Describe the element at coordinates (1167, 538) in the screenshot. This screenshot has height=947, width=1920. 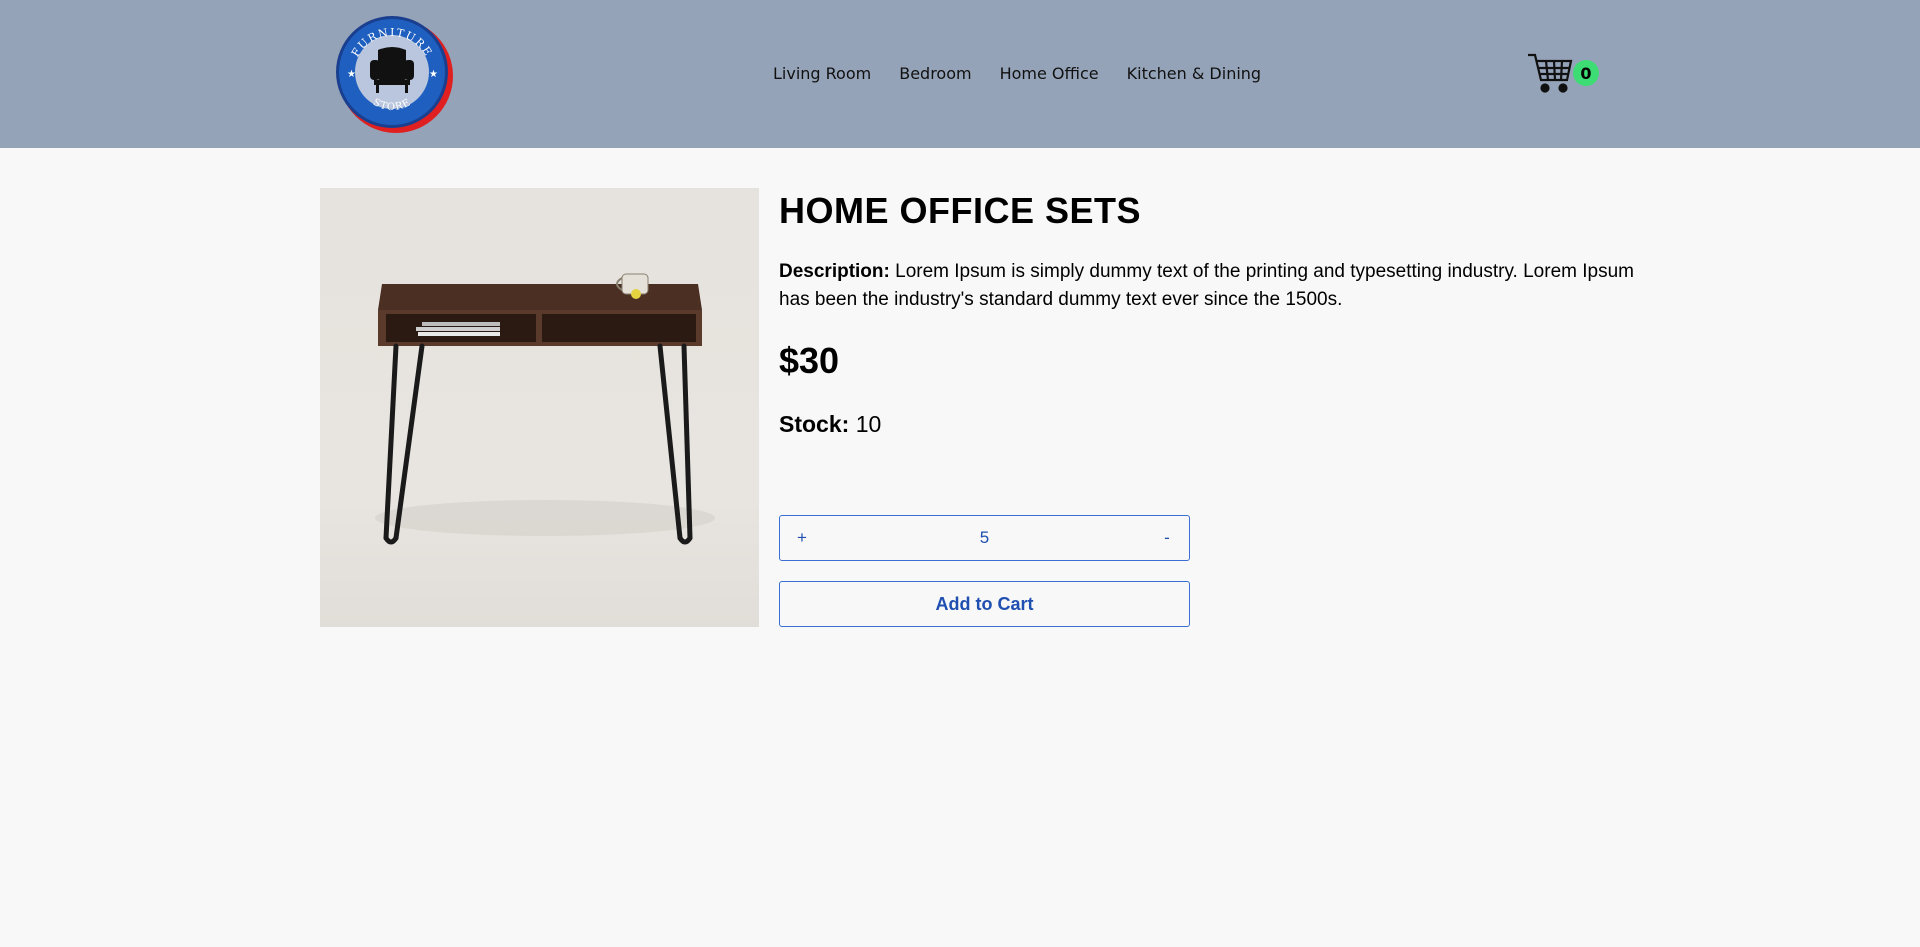
I see `decrement-button: -` at that location.